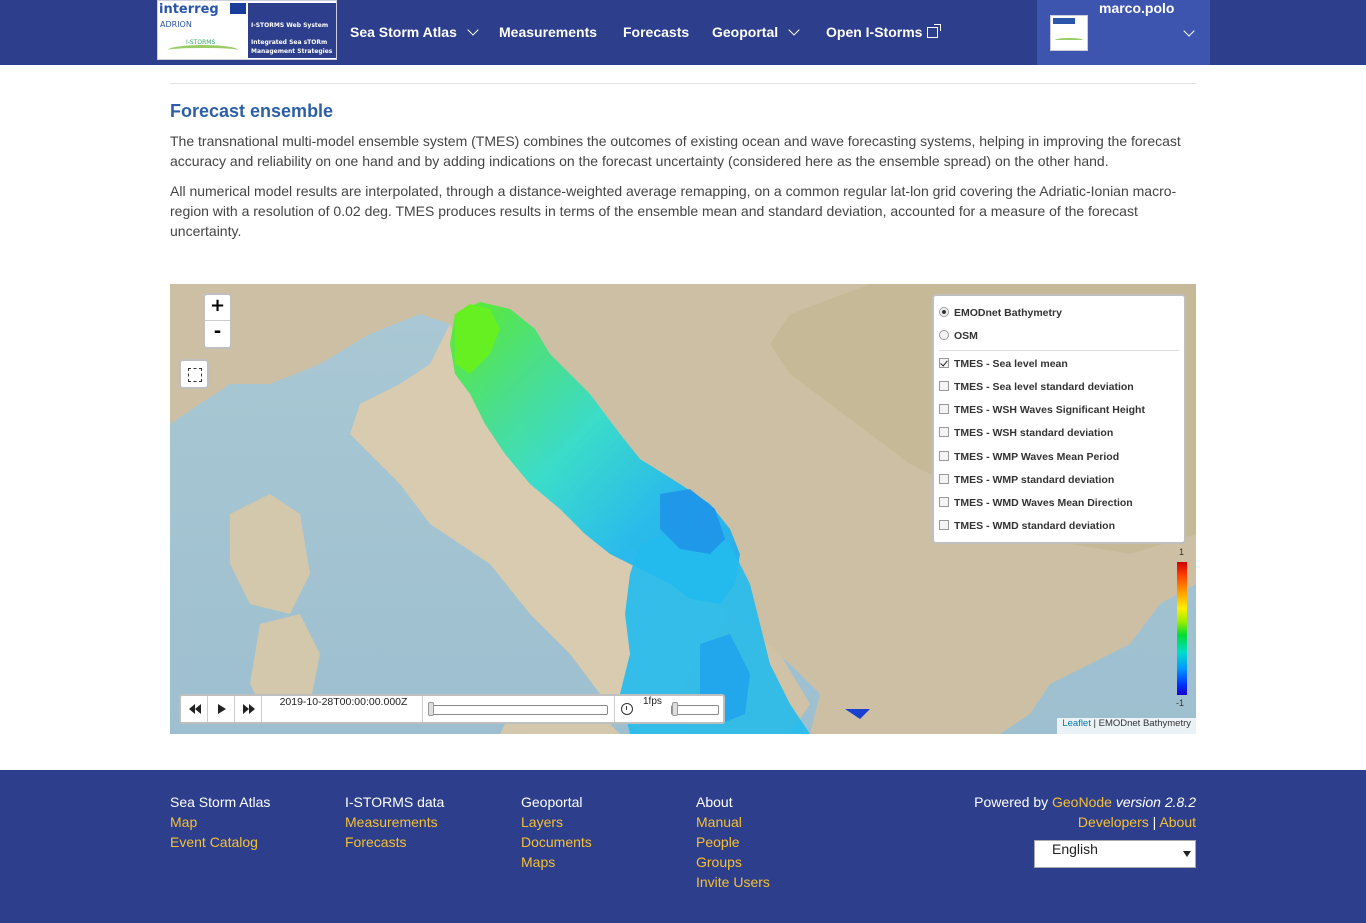  What do you see at coordinates (733, 882) in the screenshot?
I see `footer-link-invite-users: Invite Users` at bounding box center [733, 882].